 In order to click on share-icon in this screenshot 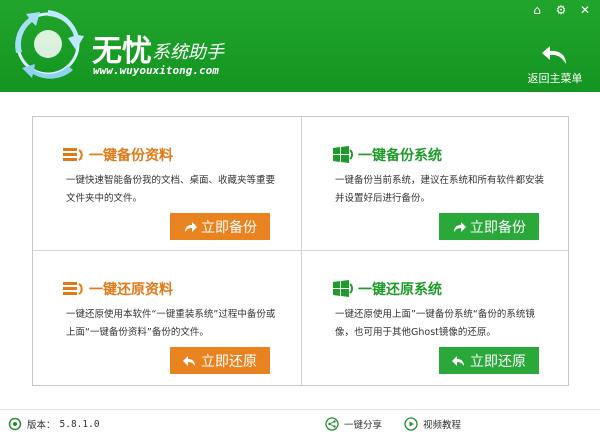, I will do `click(332, 424)`.